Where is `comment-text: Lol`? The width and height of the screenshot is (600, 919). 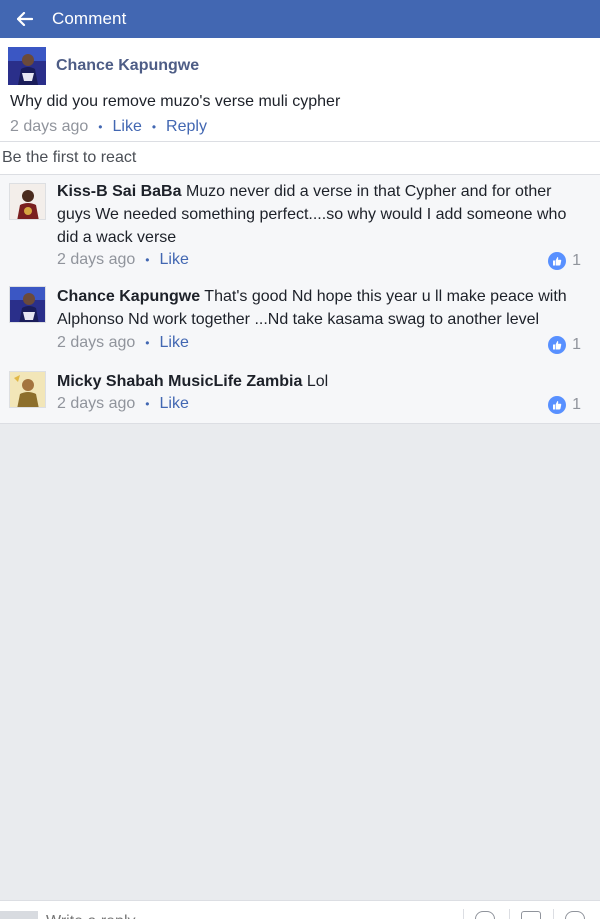
comment-text: Lol is located at coordinates (317, 381).